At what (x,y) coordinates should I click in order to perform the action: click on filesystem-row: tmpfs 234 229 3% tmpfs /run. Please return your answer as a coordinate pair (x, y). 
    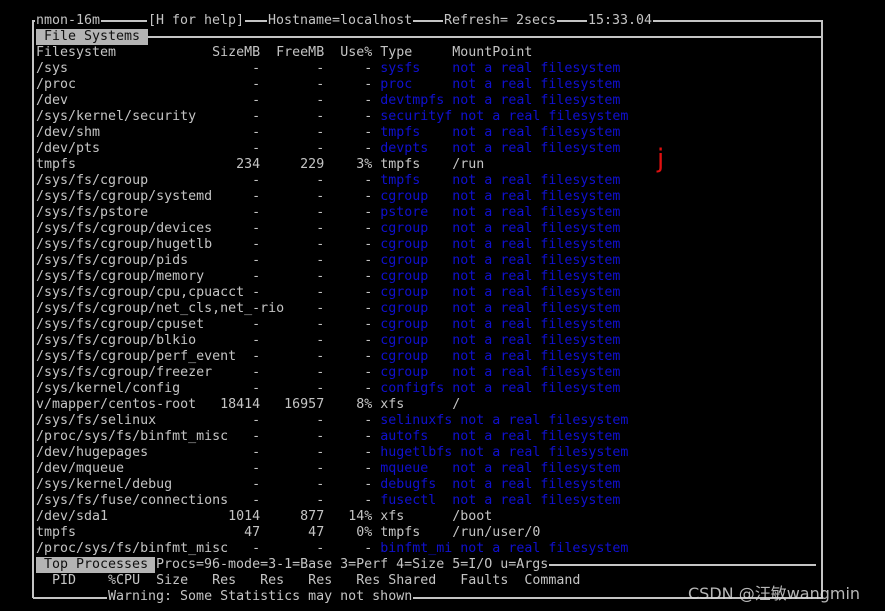
    Looking at the image, I should click on (332, 165).